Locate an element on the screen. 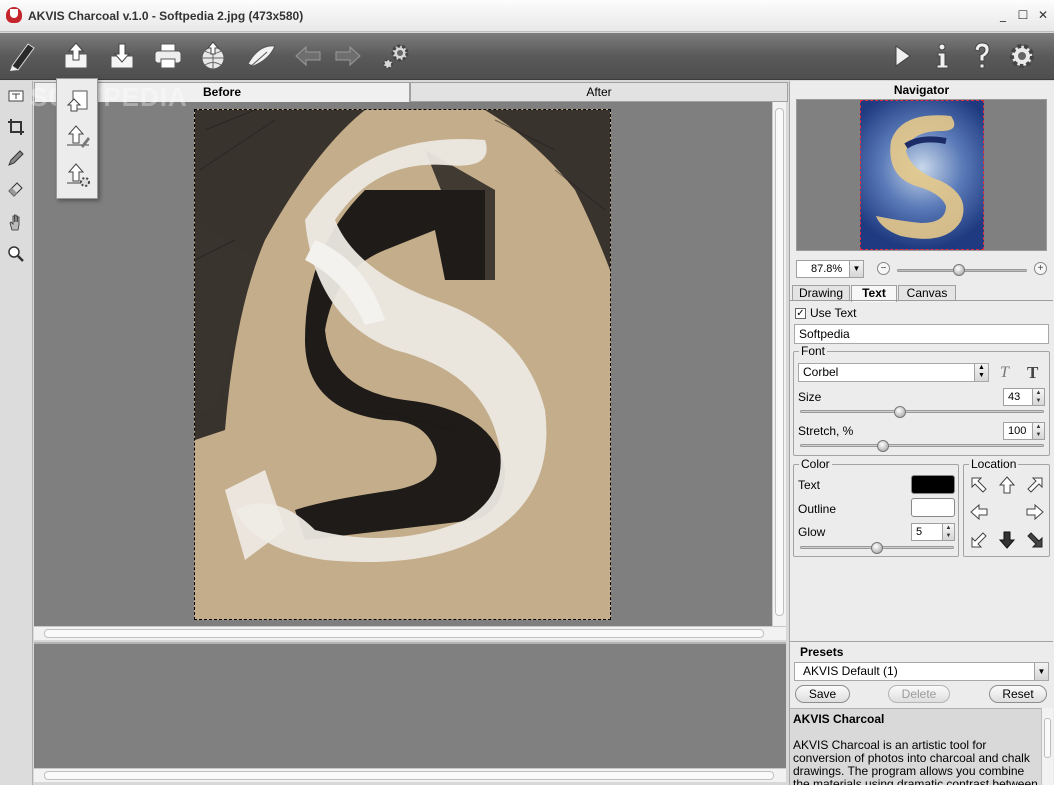 This screenshot has height=785, width=1054. preferences-button is located at coordinates (396, 56).